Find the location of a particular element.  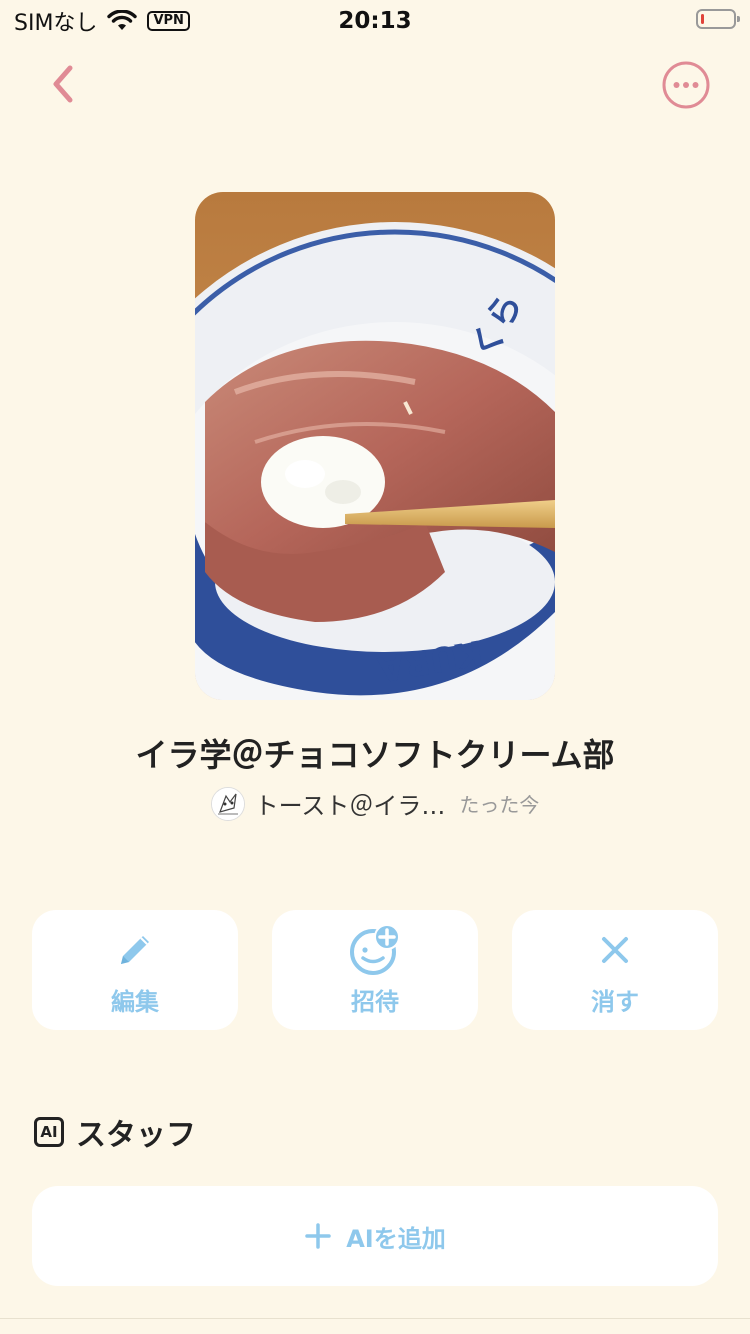

bottom-divider is located at coordinates (375, 1318).